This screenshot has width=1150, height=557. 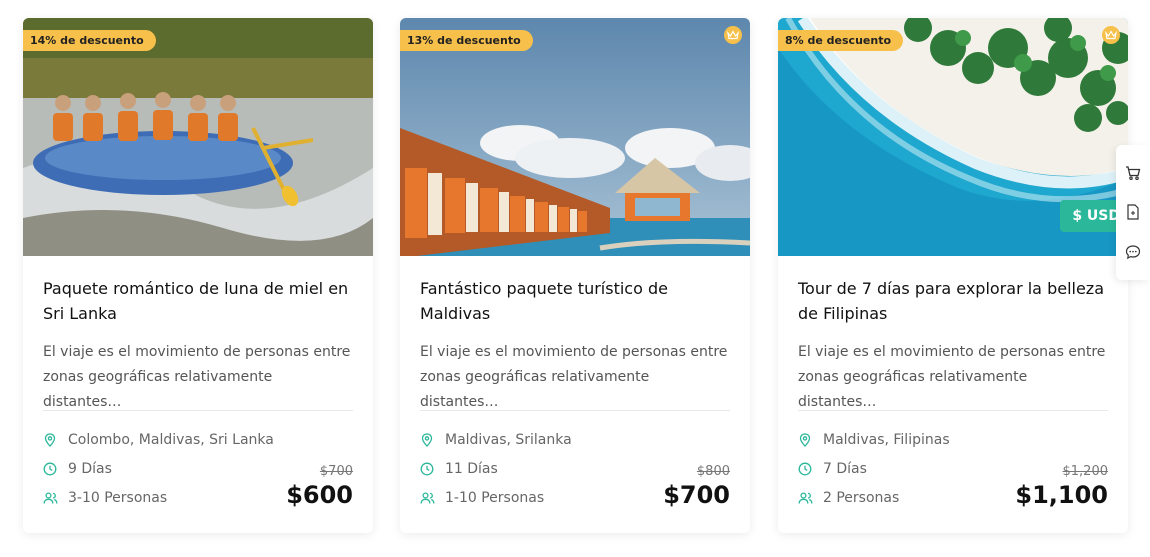 I want to click on current-price: $700, so click(x=696, y=495).